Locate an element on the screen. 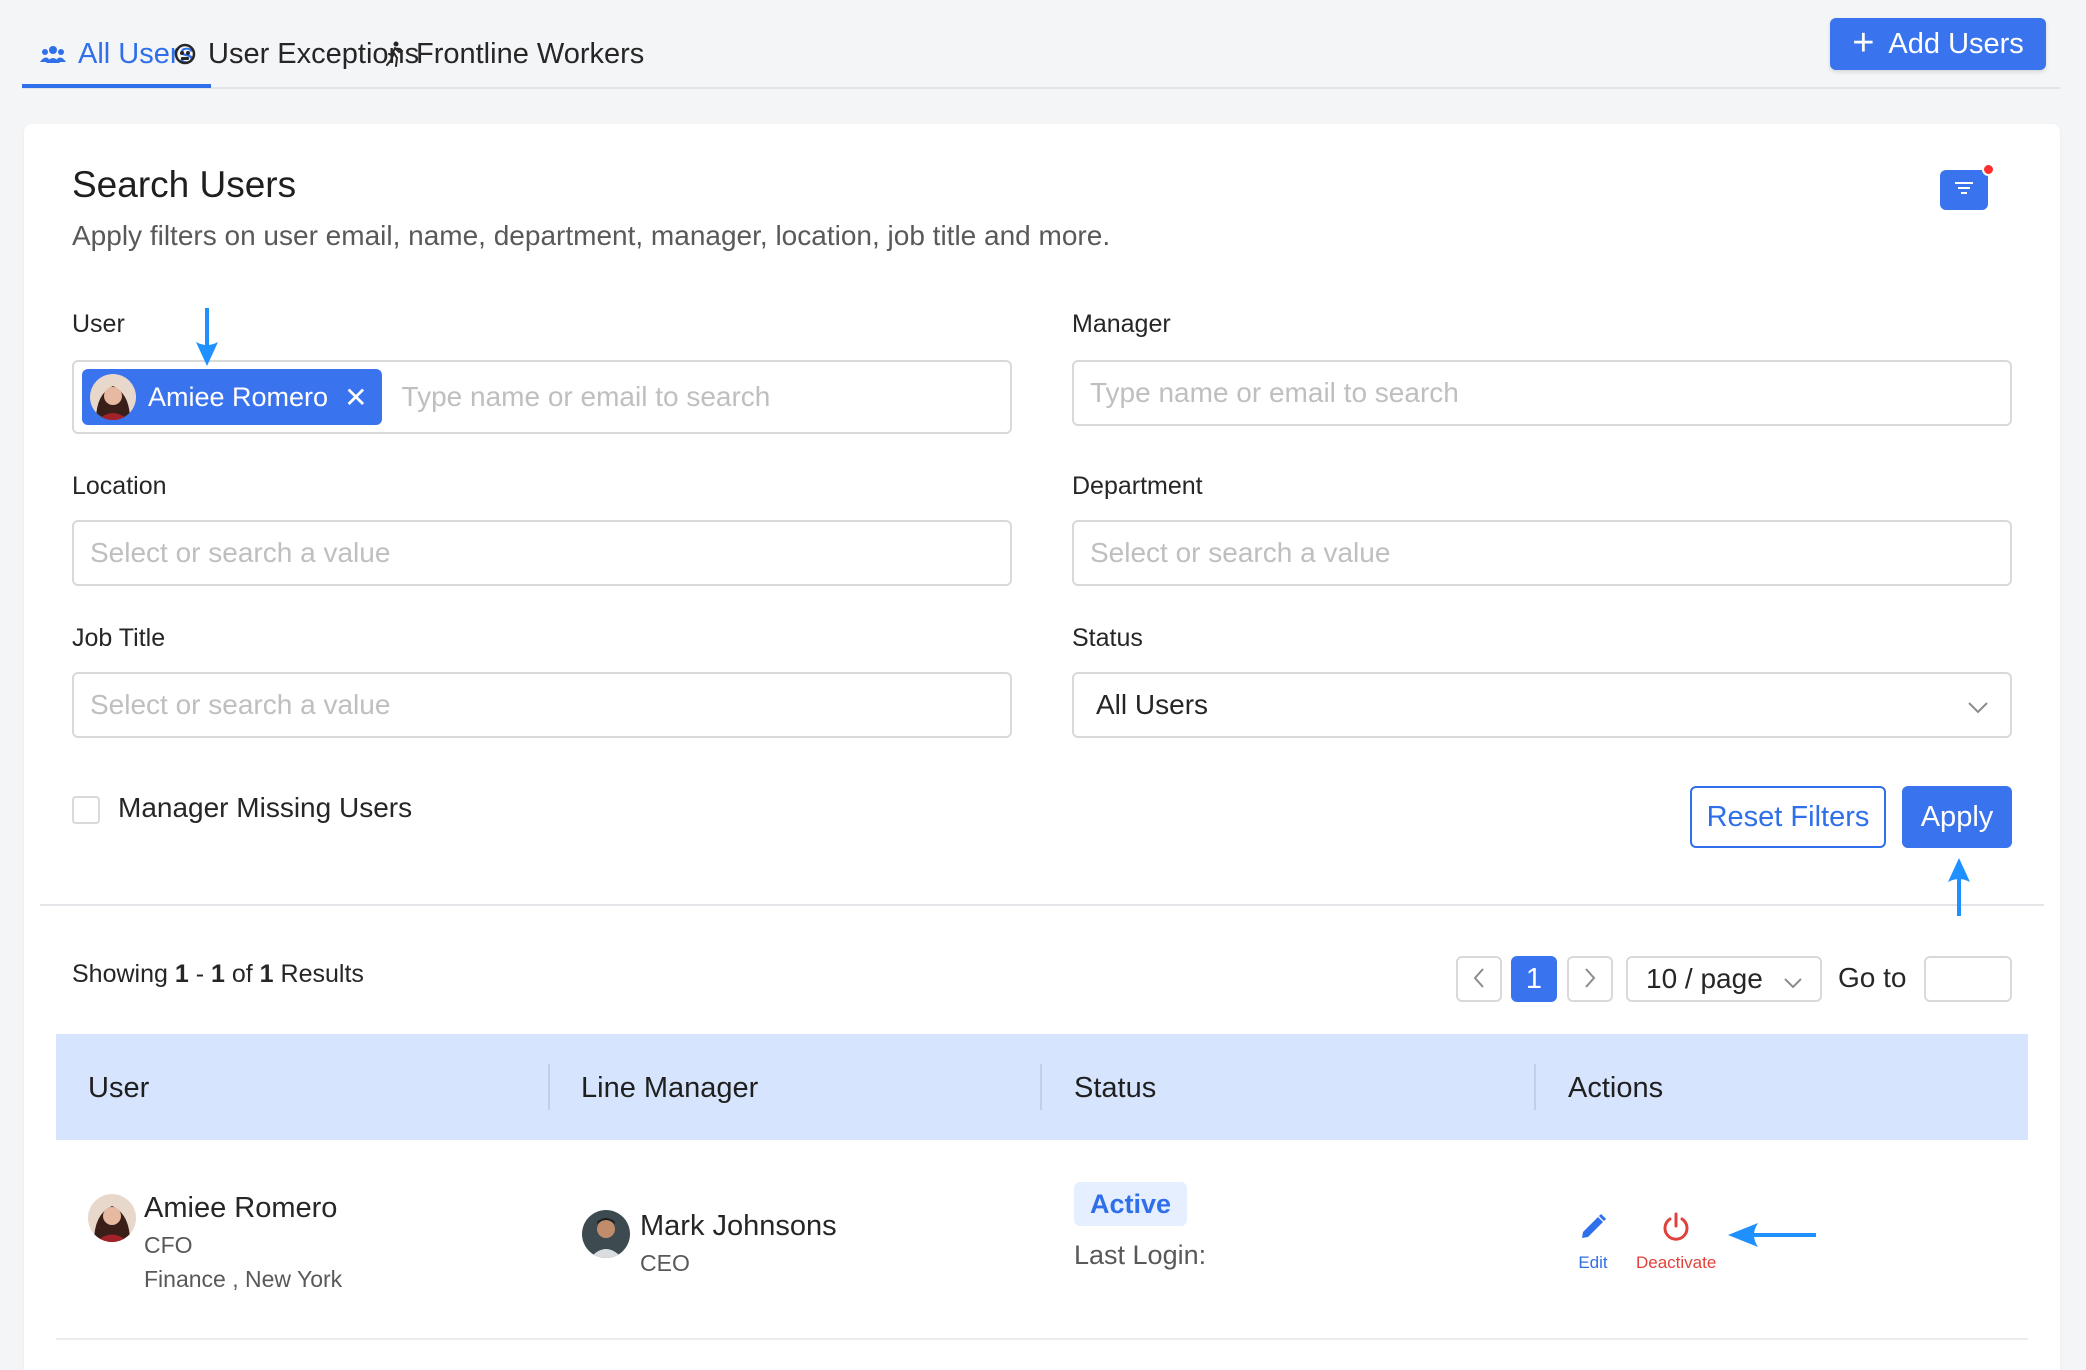  annotation-arrow-down is located at coordinates (207, 339).